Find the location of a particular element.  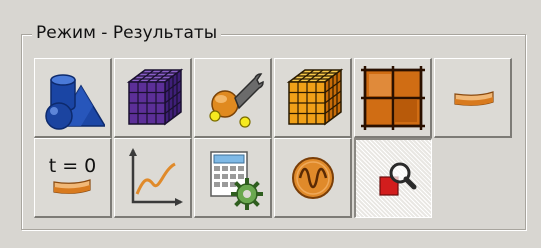

geometry-button is located at coordinates (73, 98).